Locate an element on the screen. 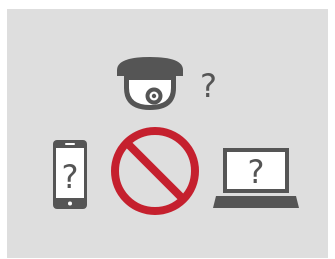  camera-question-mark: ? is located at coordinates (208, 86).